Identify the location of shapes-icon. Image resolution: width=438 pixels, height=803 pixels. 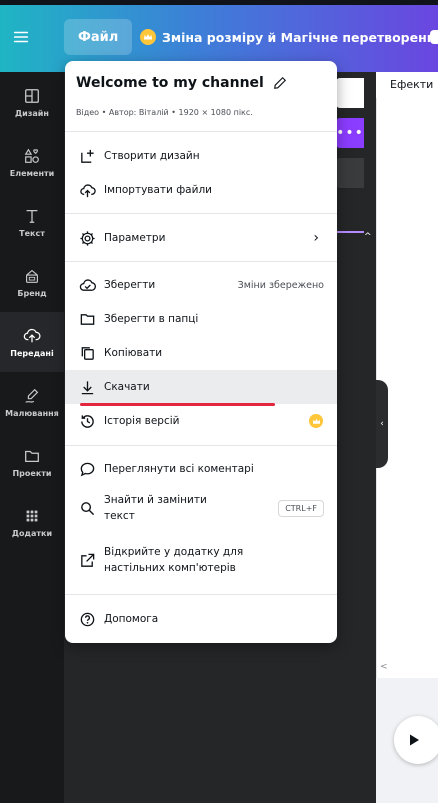
(31, 155).